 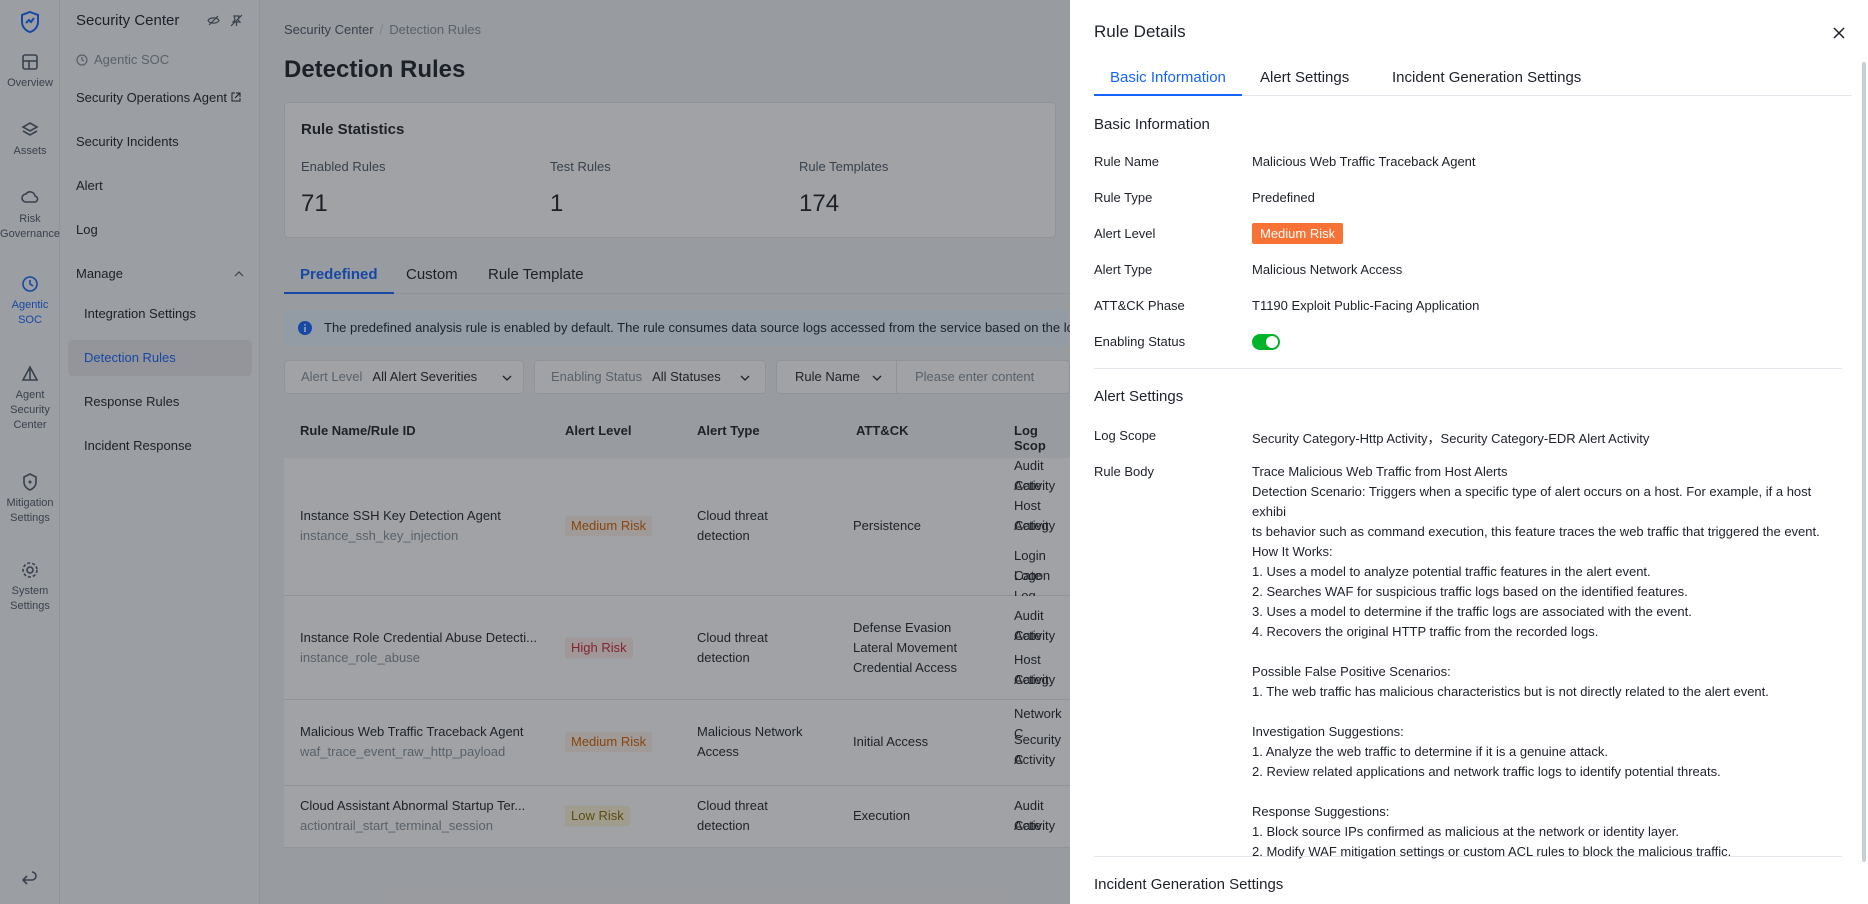 What do you see at coordinates (1127, 161) in the screenshot?
I see `rule-name-label: Rule Name` at bounding box center [1127, 161].